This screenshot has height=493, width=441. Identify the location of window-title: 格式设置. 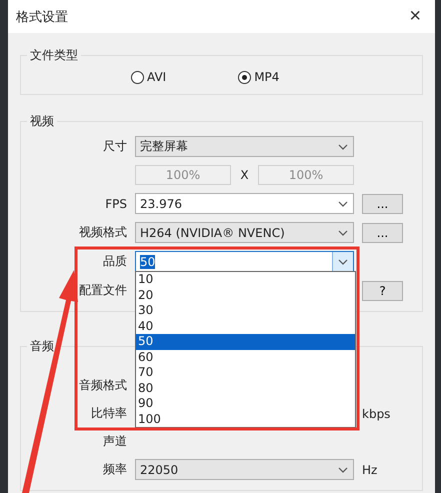
(42, 17).